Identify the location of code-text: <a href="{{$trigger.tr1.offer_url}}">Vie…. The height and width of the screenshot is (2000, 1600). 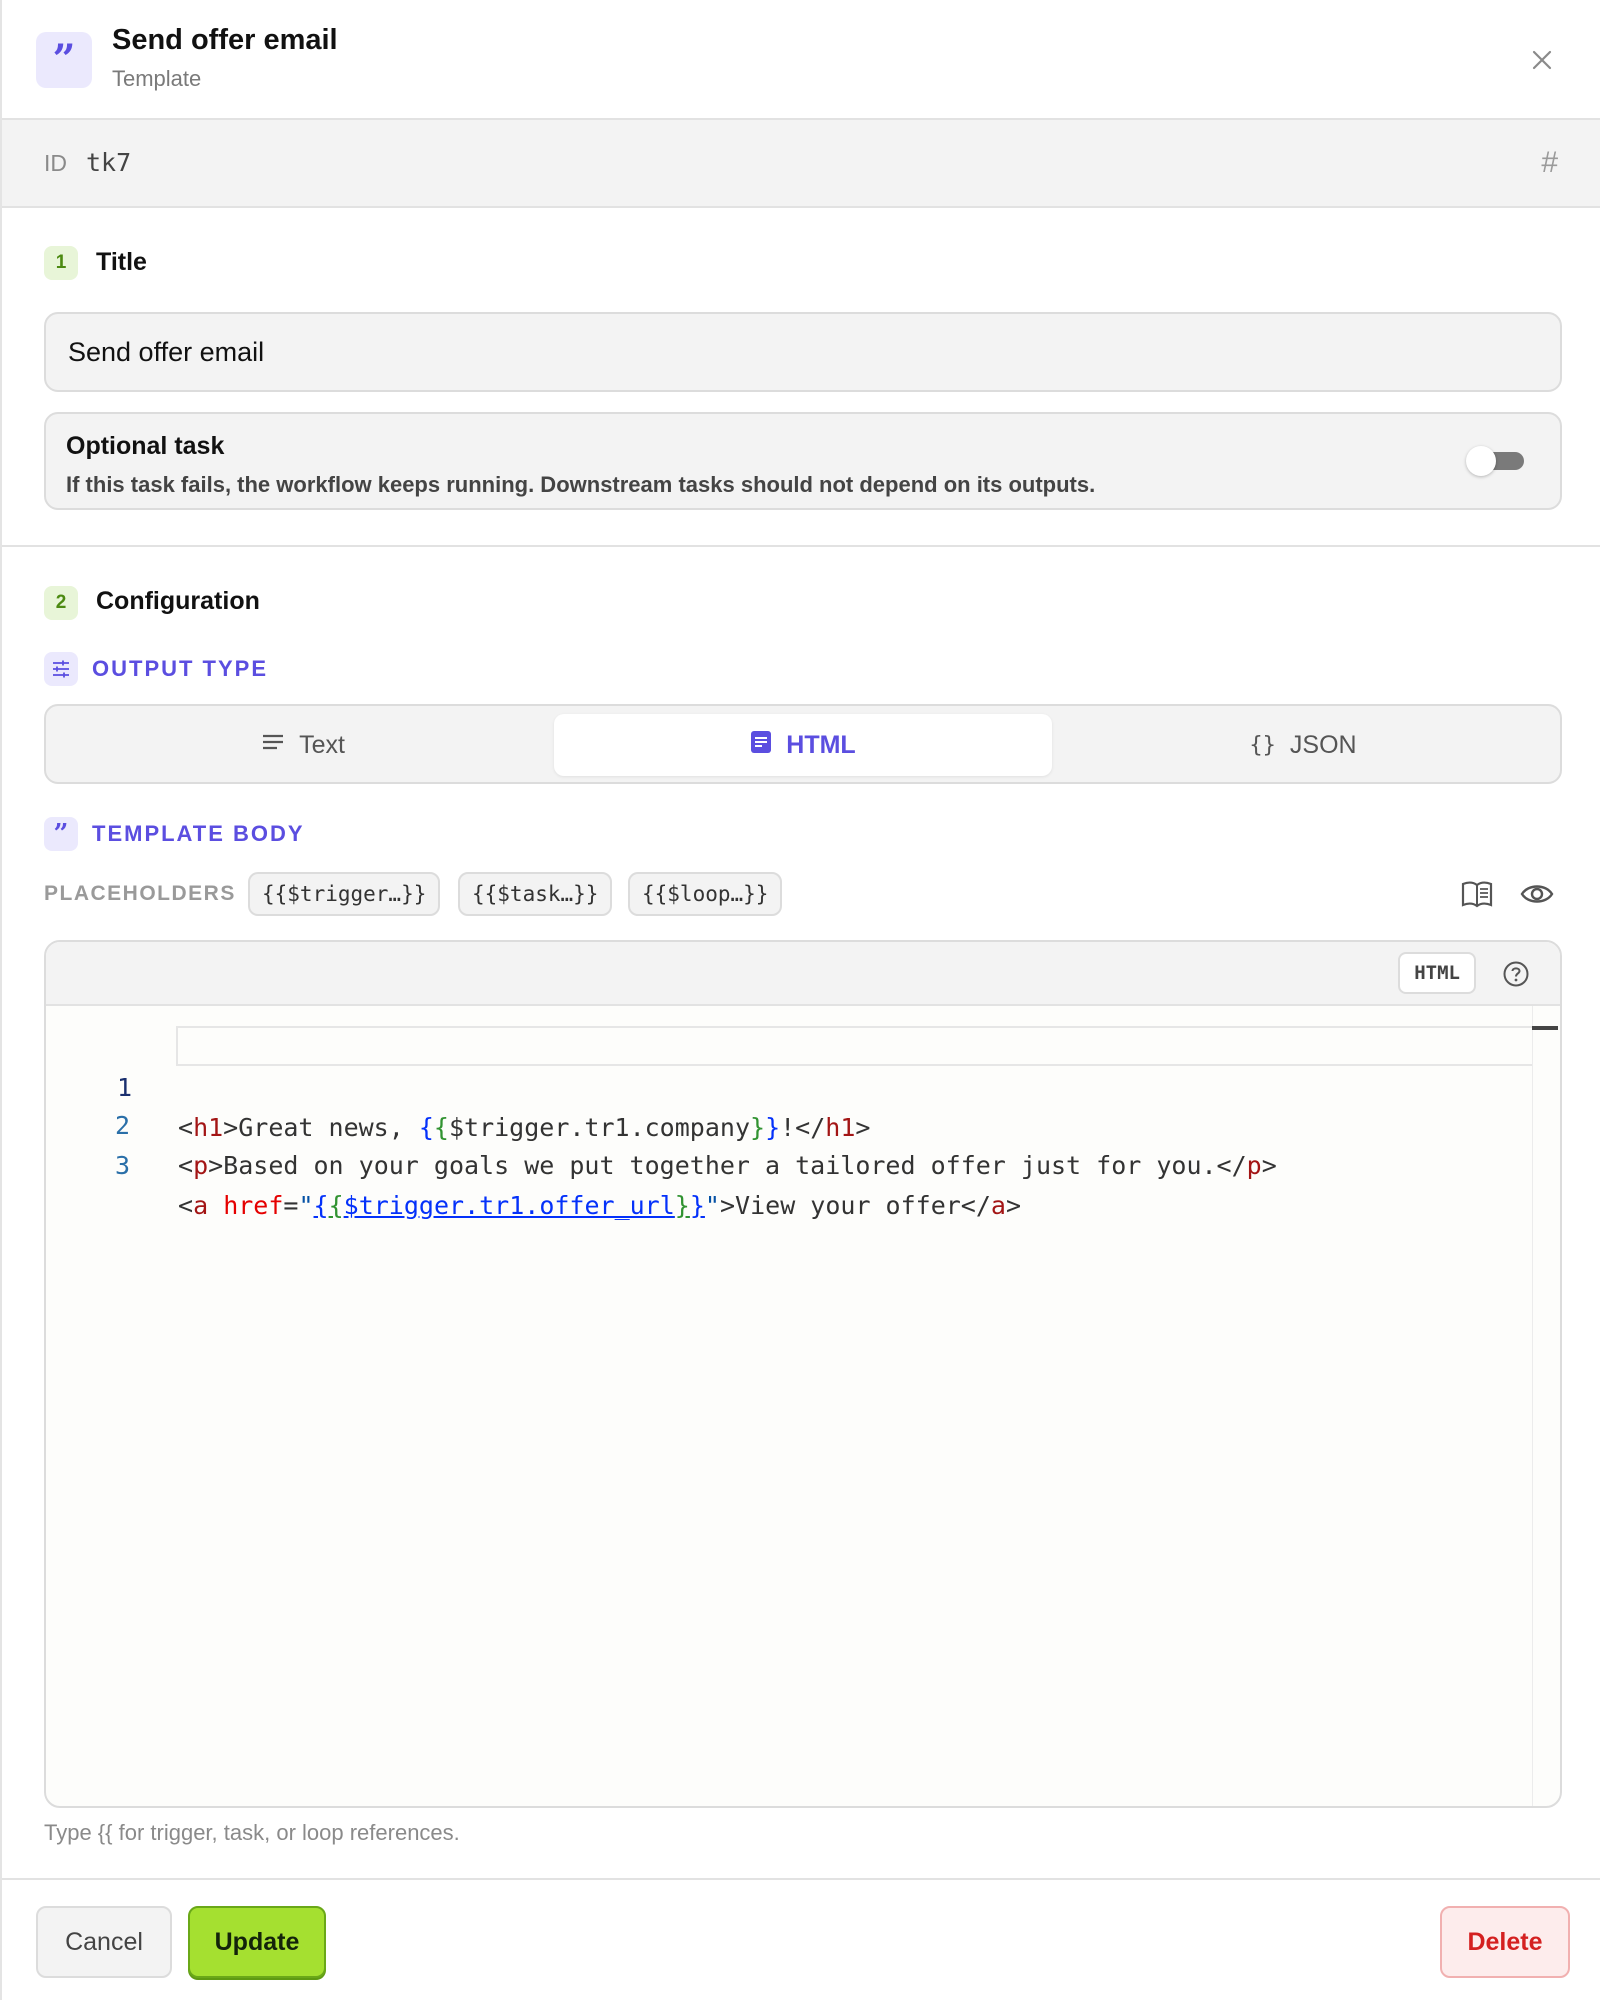
(599, 1206).